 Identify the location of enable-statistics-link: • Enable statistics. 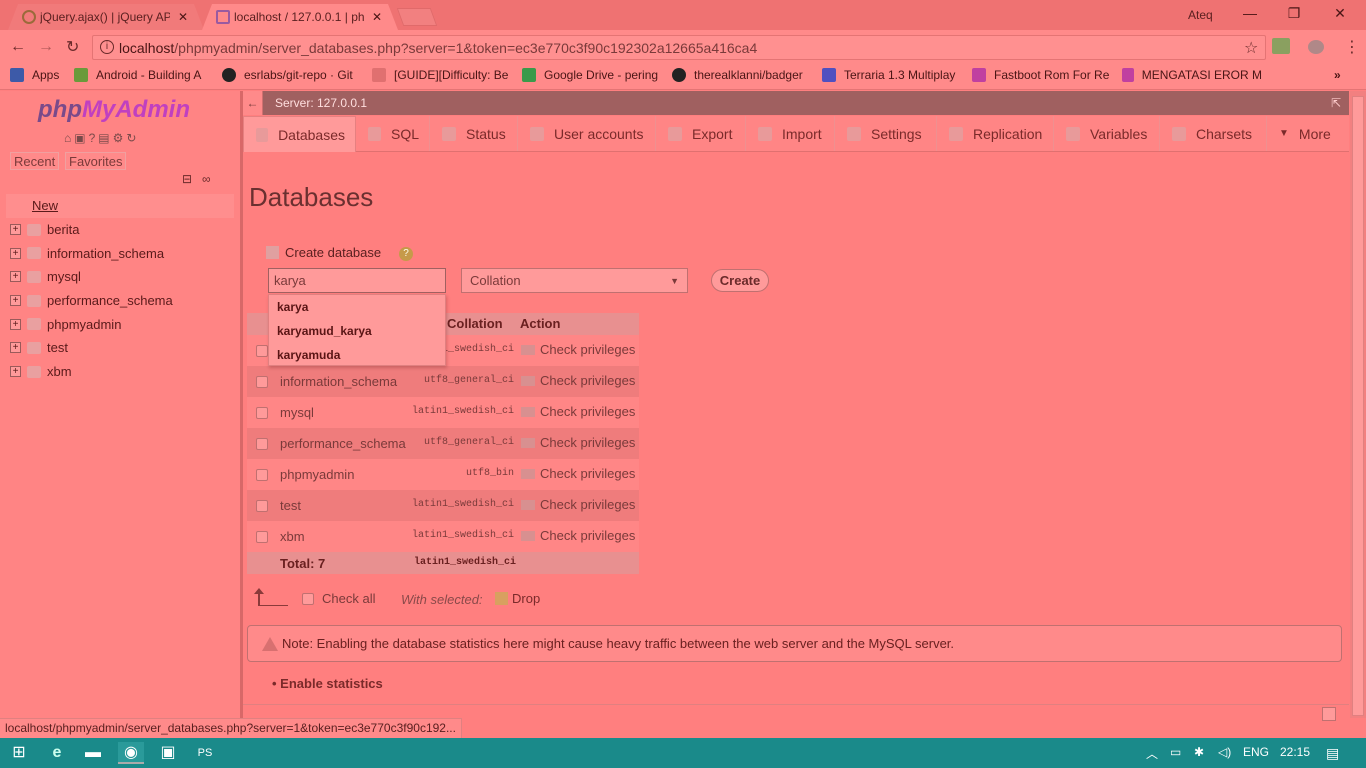
(327, 683).